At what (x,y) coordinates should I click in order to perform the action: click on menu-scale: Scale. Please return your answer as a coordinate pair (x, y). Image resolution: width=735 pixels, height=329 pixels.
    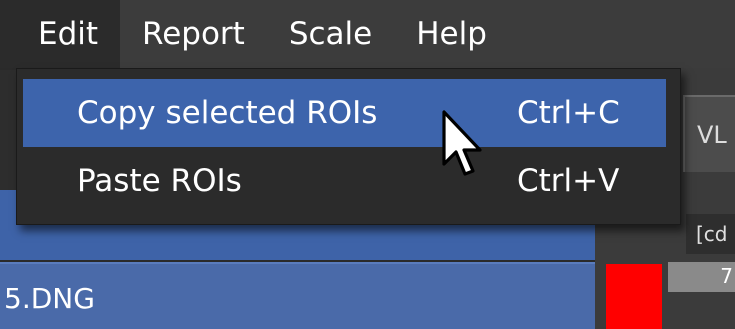
    Looking at the image, I should click on (330, 34).